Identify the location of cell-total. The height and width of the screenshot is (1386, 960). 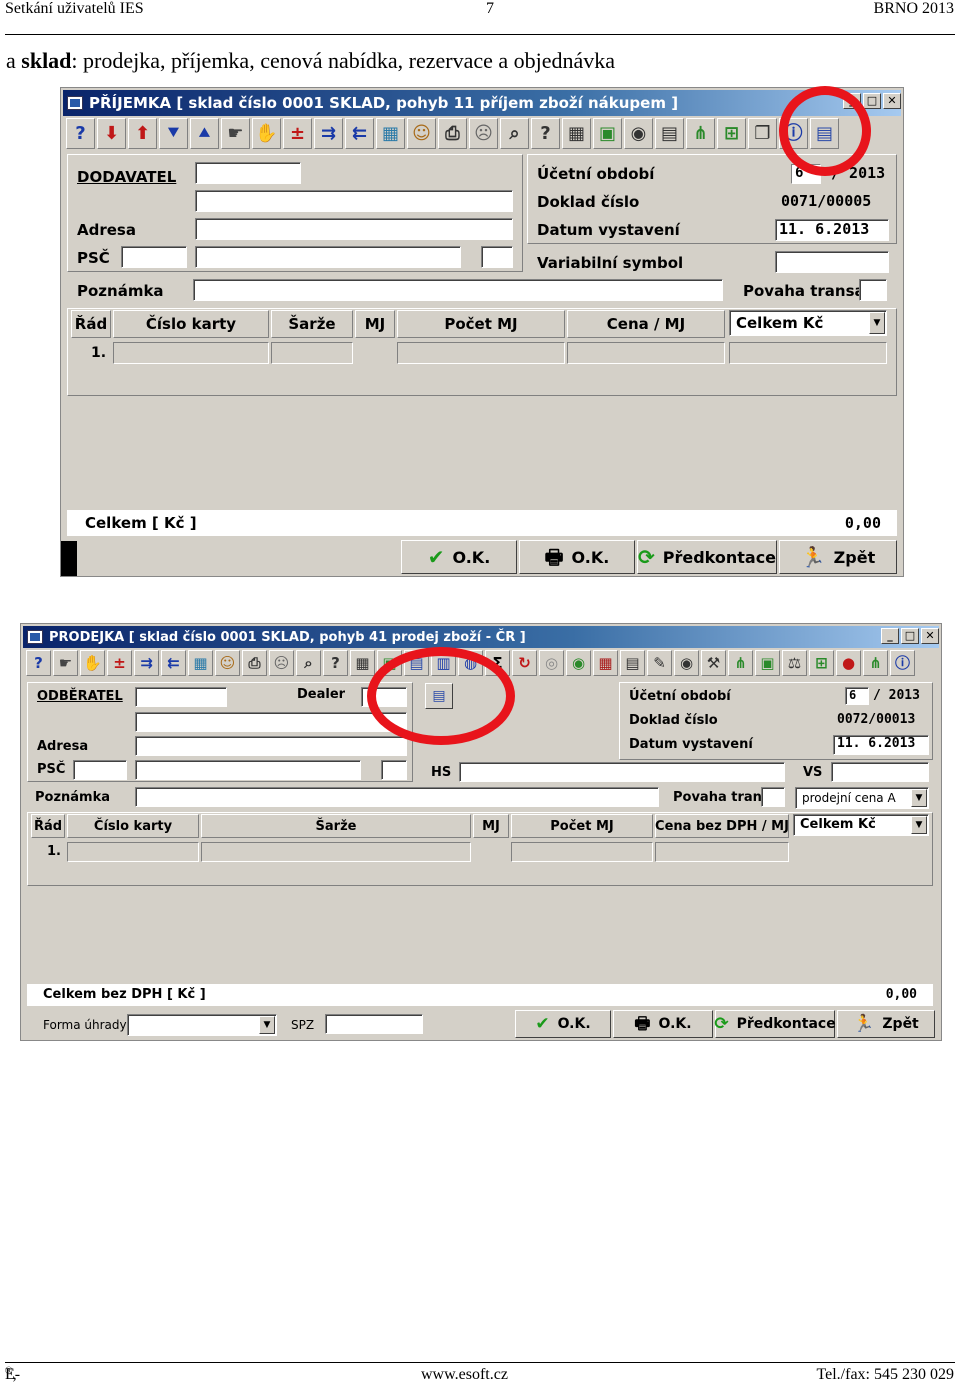
(808, 353).